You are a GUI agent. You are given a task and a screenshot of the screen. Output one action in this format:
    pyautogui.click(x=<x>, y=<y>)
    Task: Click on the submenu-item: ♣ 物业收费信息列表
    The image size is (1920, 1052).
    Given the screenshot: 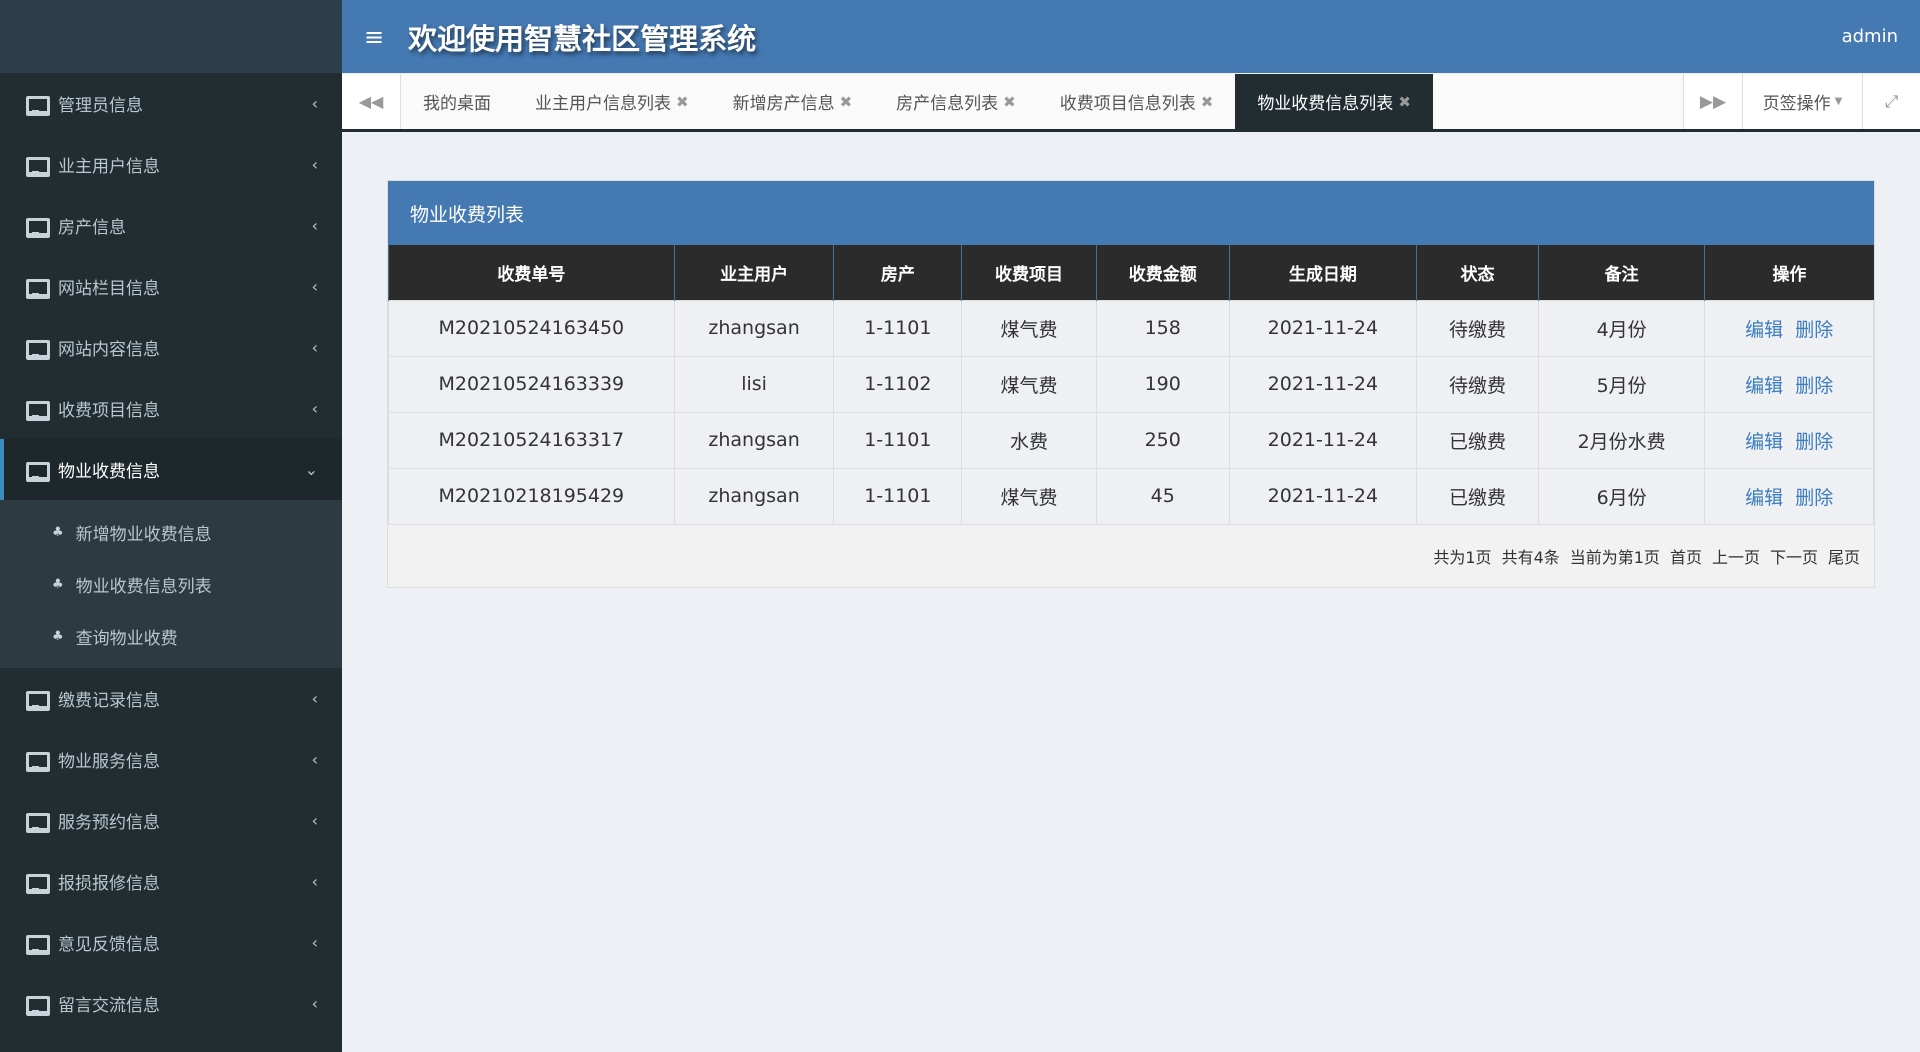 What is the action you would take?
    pyautogui.click(x=171, y=584)
    